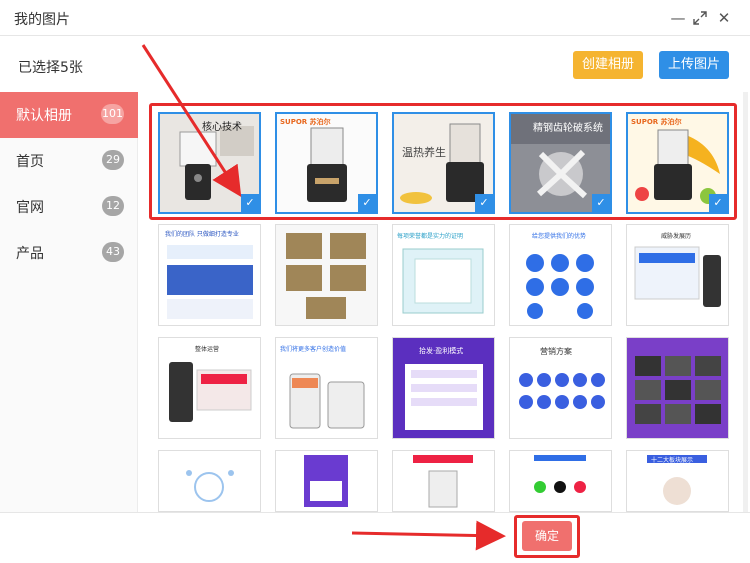 The height and width of the screenshot is (563, 750). Describe the element at coordinates (441, 351) in the screenshot. I see `image-caption: 拾发·盈利模式` at that location.